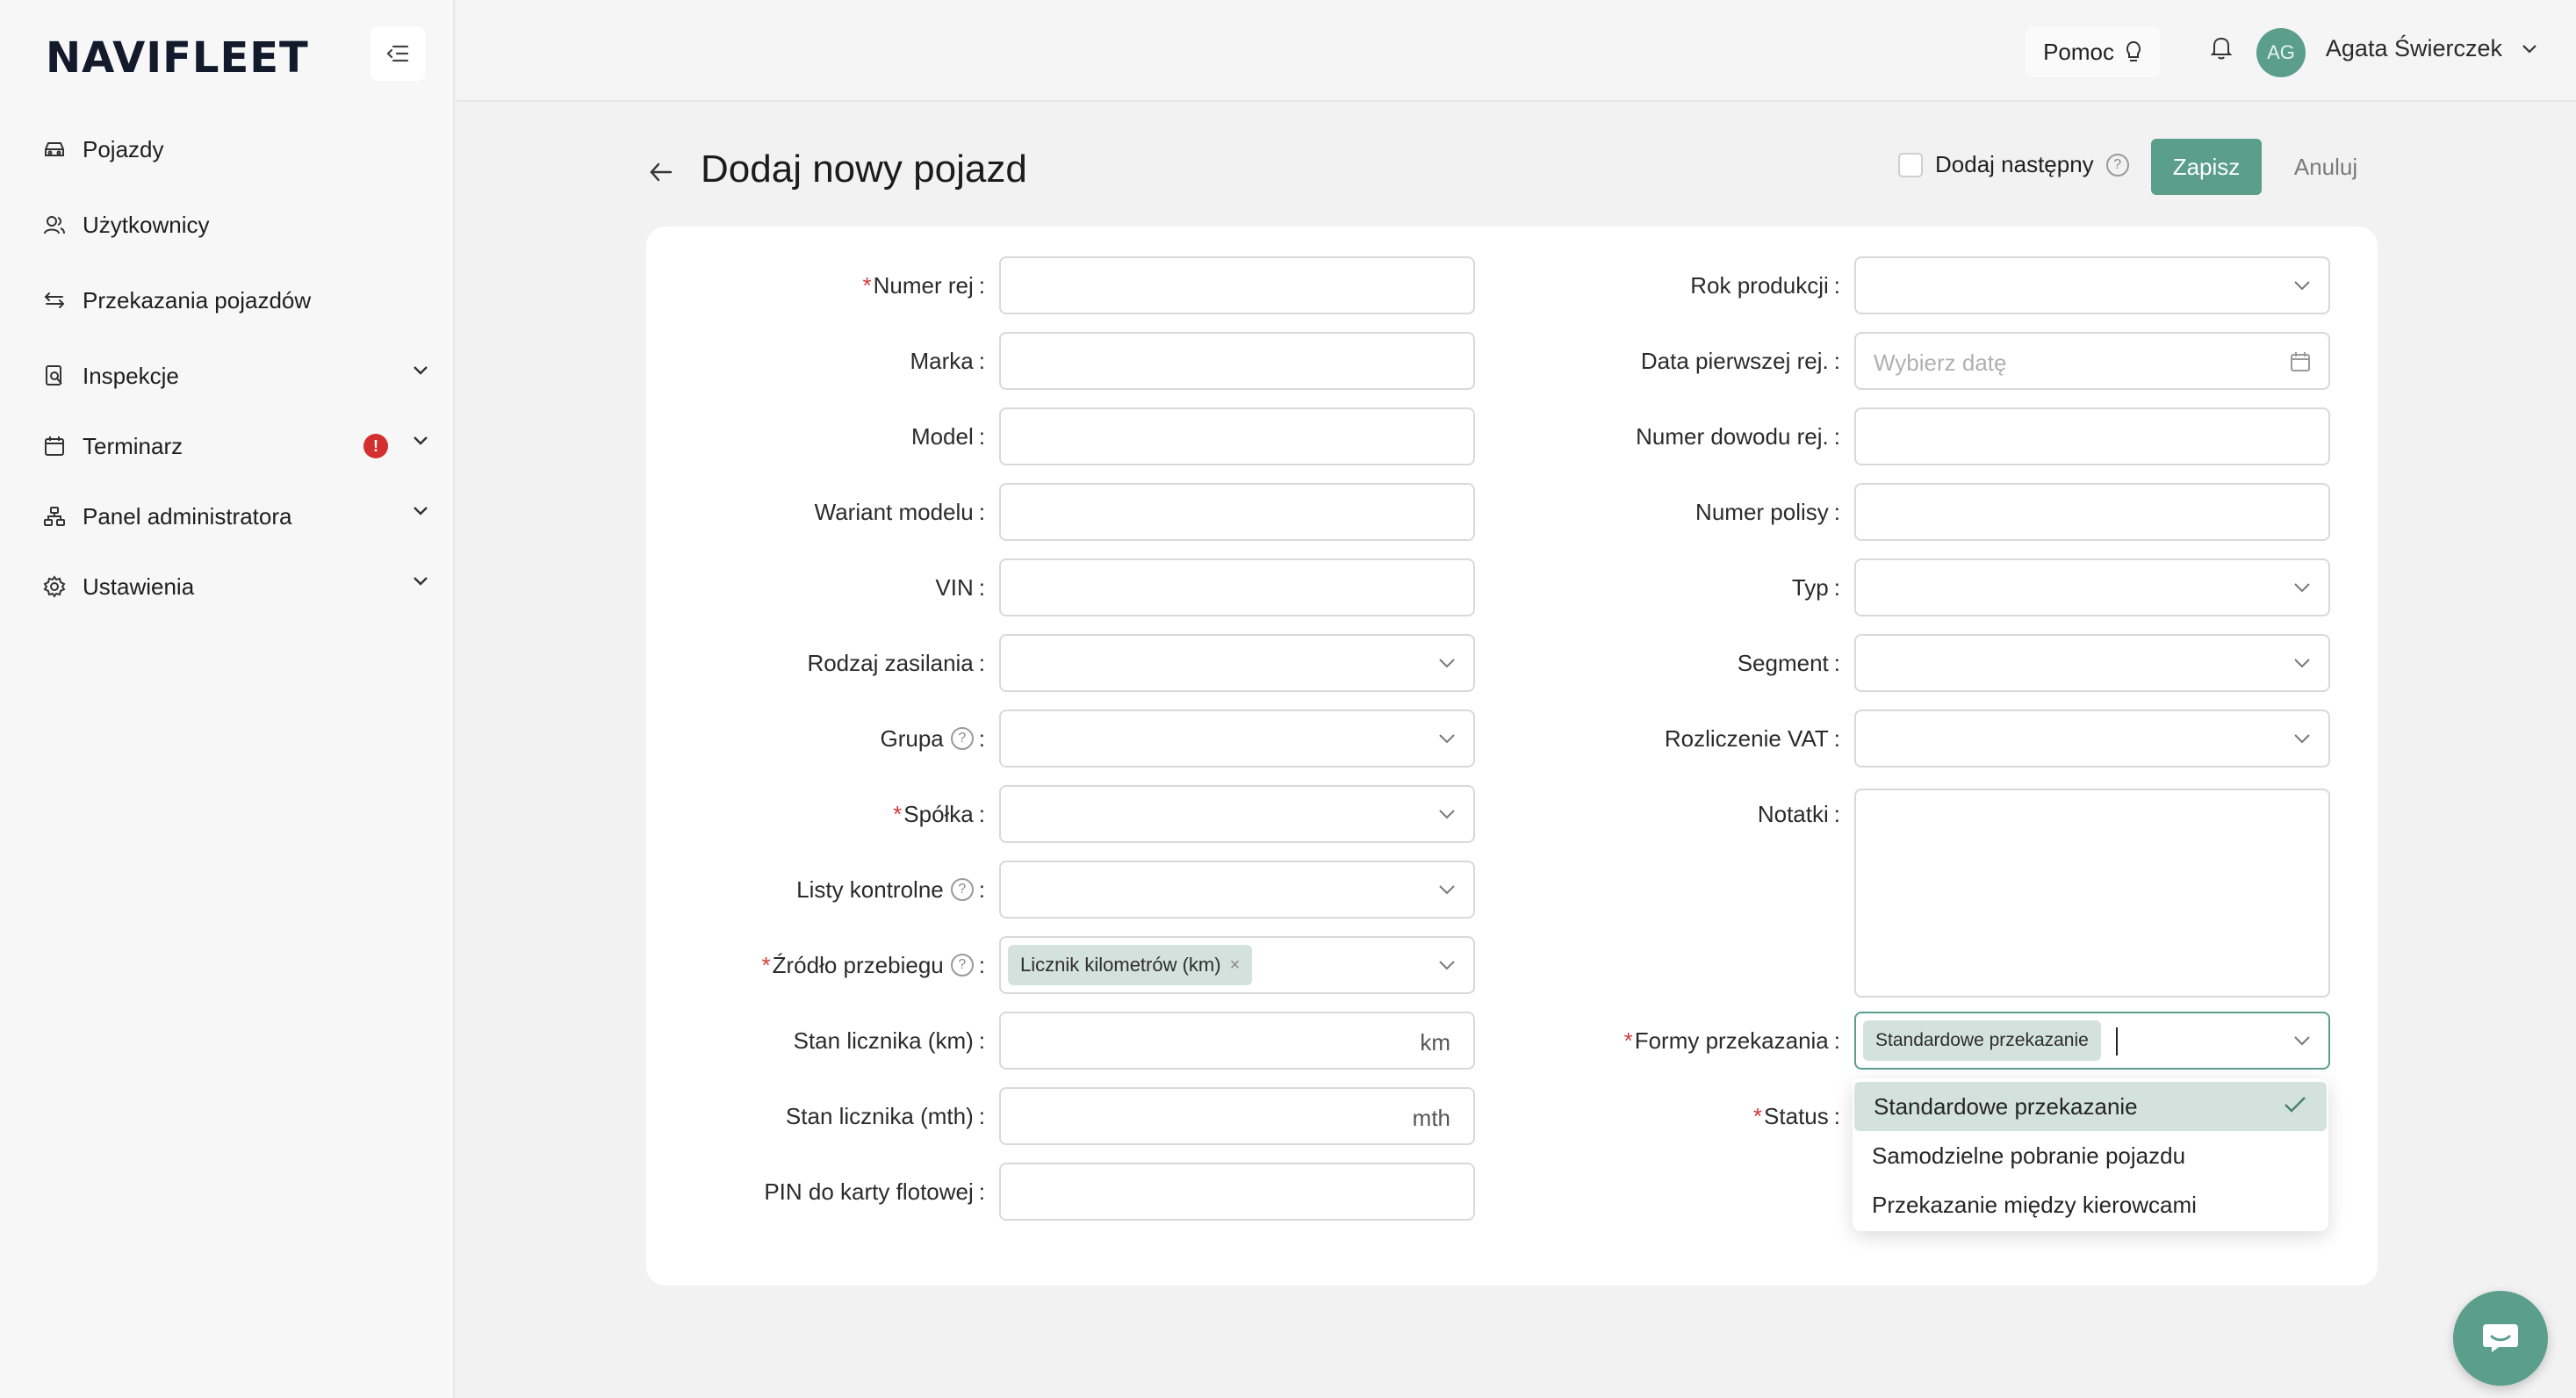  What do you see at coordinates (1237, 890) in the screenshot?
I see `listy-kontrolne-select` at bounding box center [1237, 890].